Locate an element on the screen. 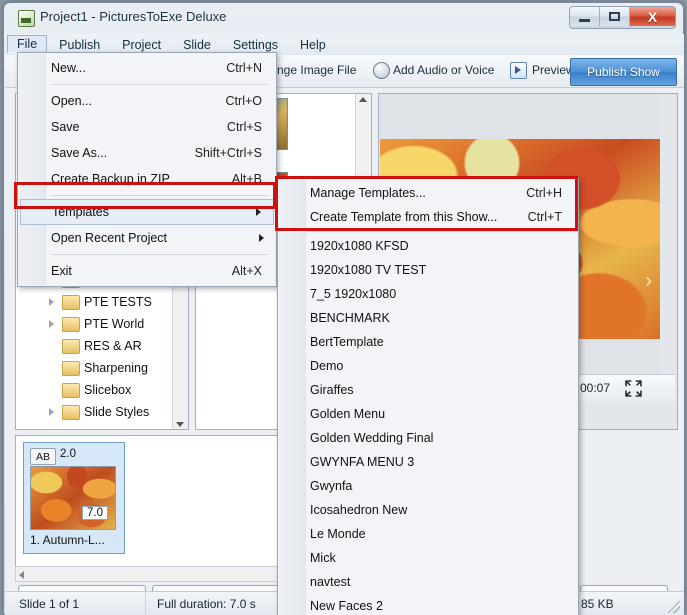  minimize-icon is located at coordinates (584, 20).